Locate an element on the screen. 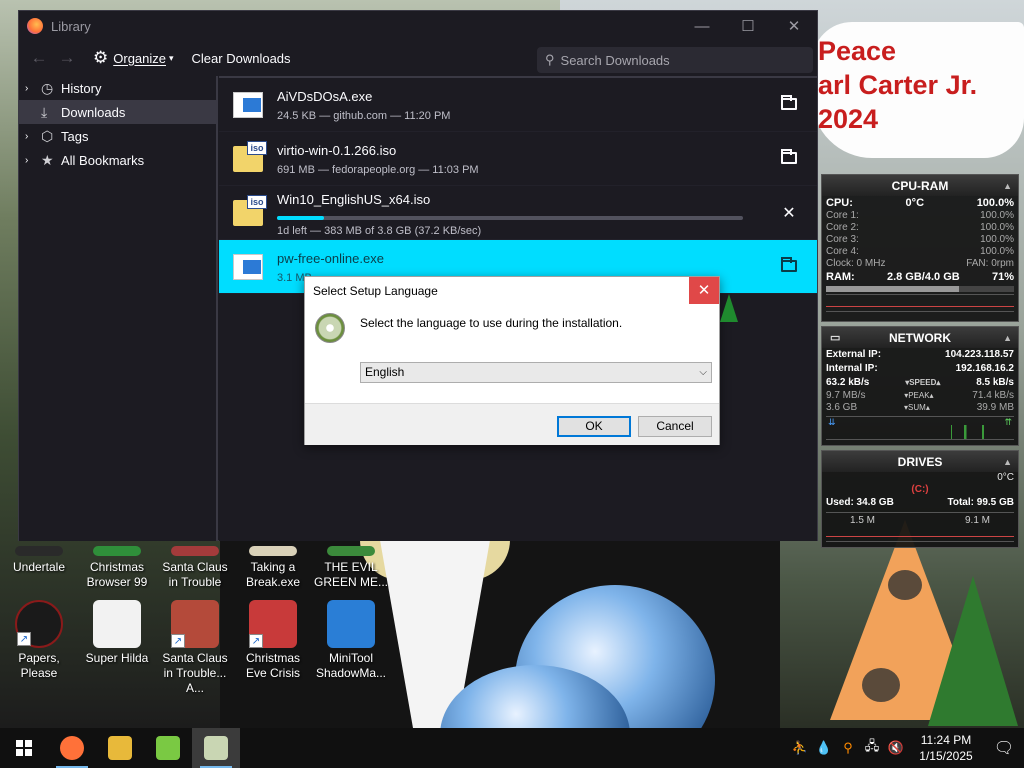 This screenshot has height=768, width=1024. dialog-close-button: ✕ is located at coordinates (704, 290).